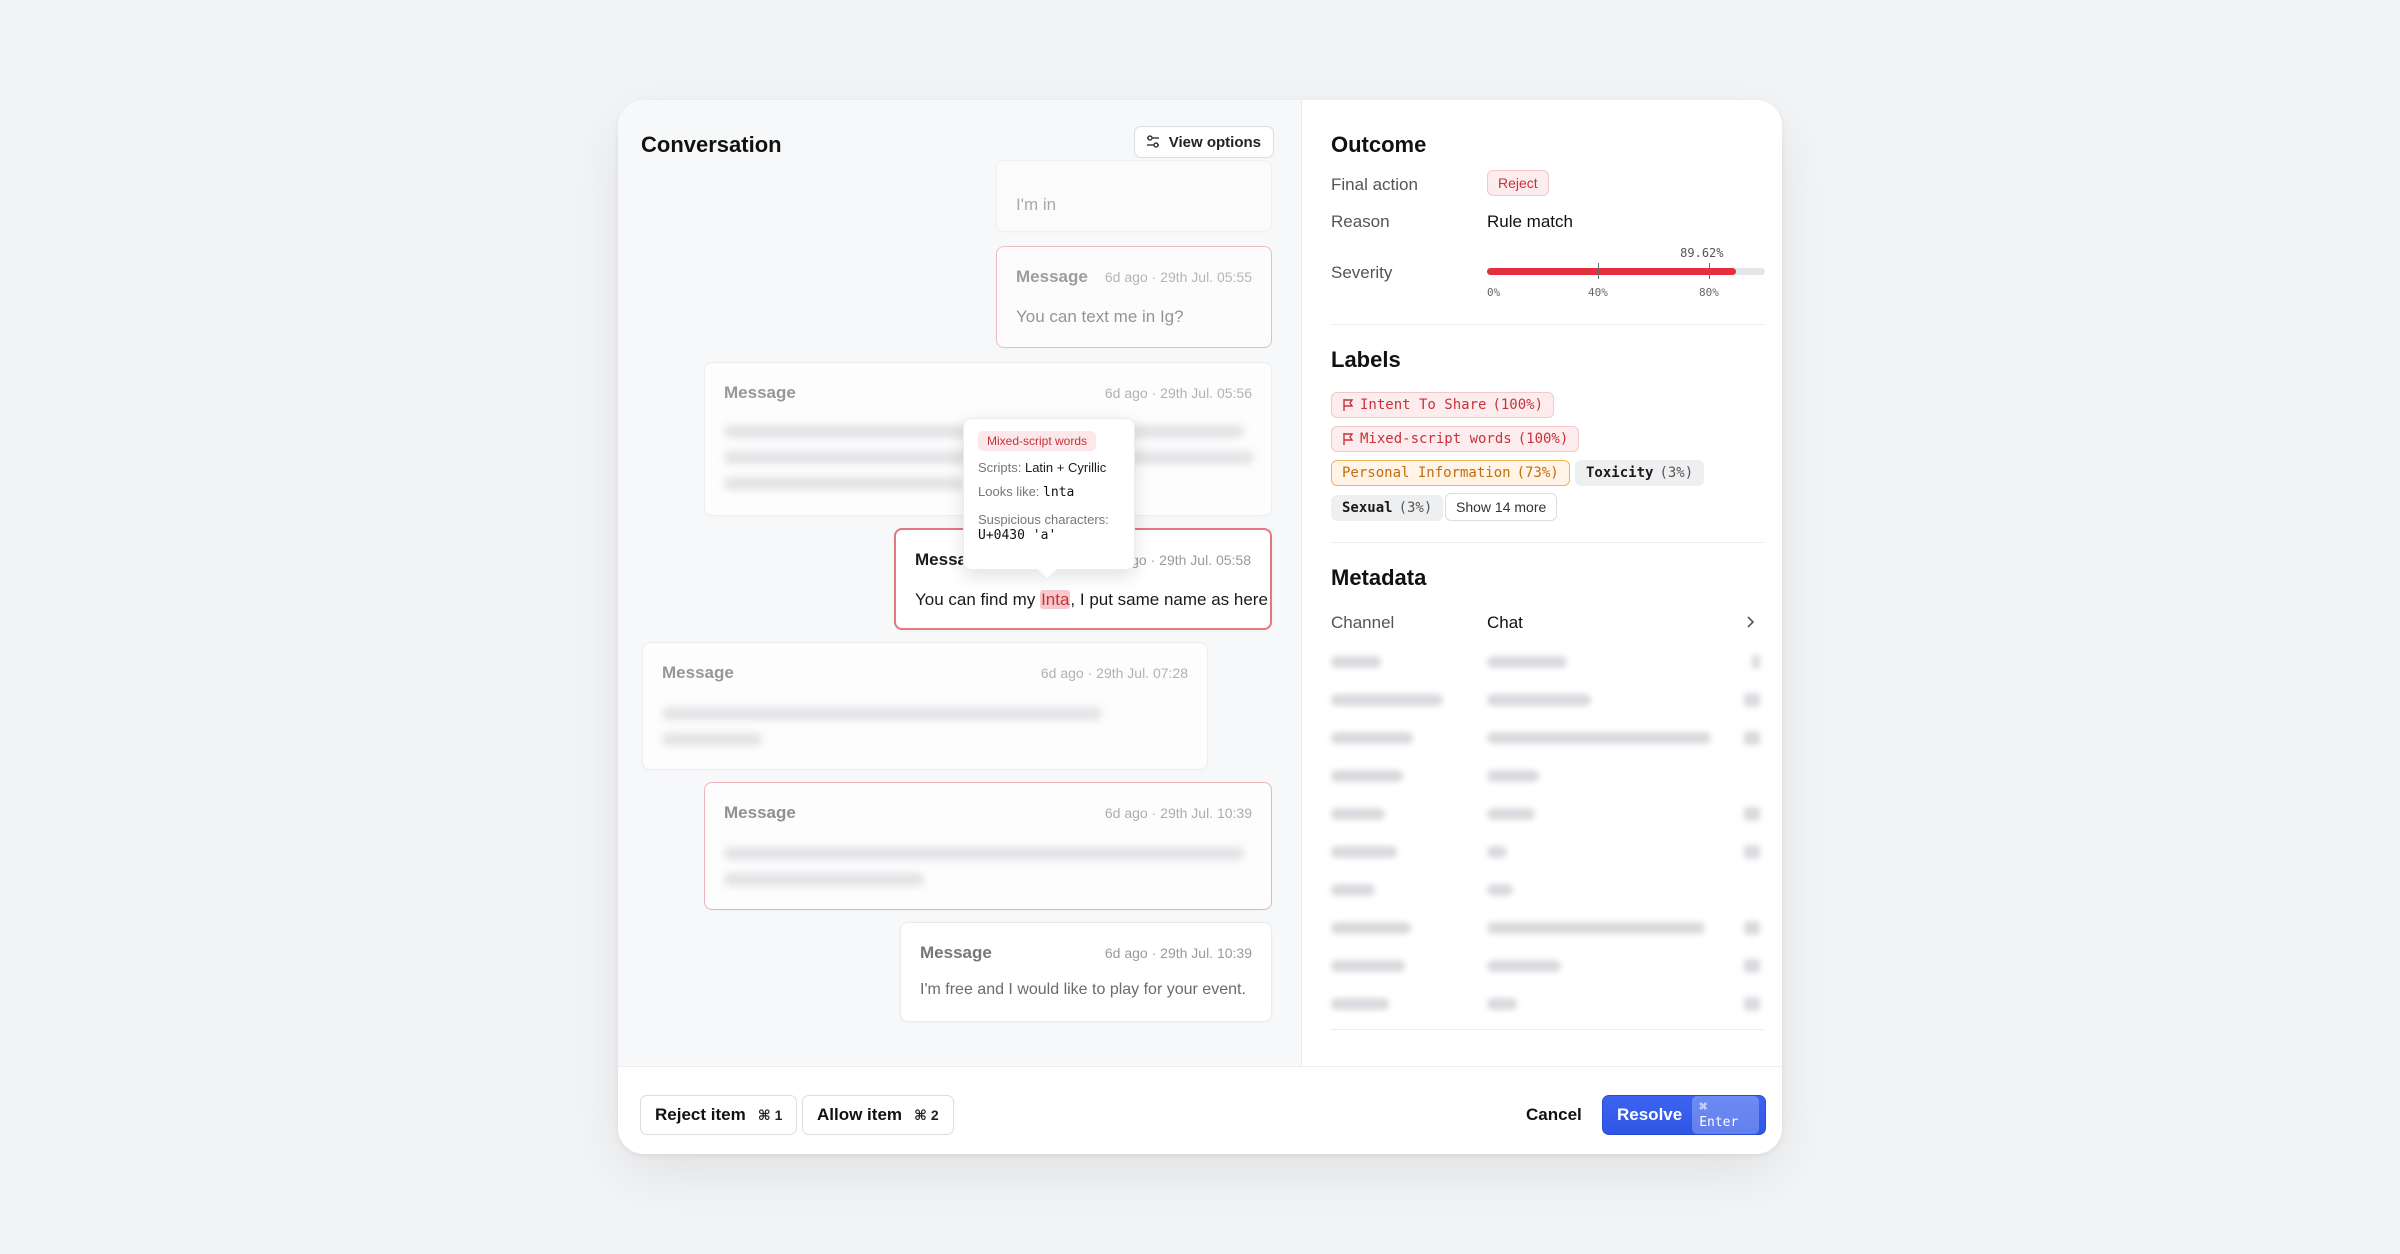  Describe the element at coordinates (1379, 144) in the screenshot. I see `outcome-title: Outcome` at that location.